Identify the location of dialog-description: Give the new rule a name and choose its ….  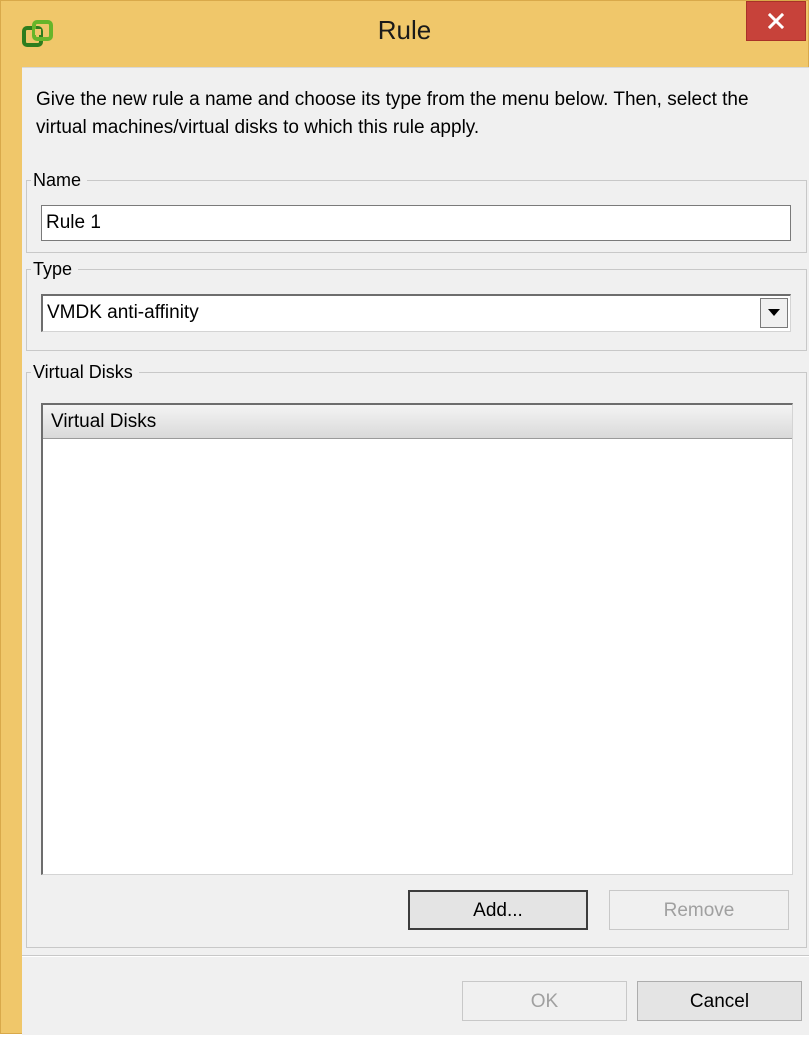
(392, 113).